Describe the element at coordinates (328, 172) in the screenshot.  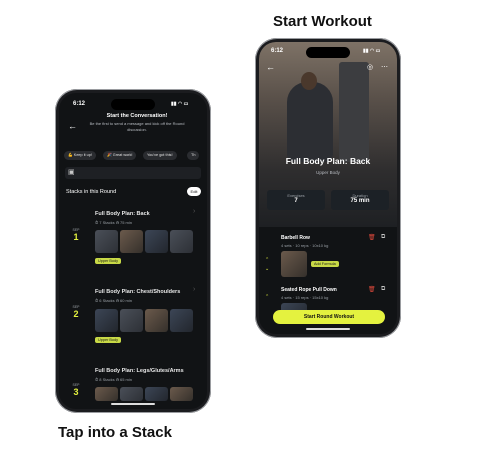
I see `plan-subtitle: Upper Body` at that location.